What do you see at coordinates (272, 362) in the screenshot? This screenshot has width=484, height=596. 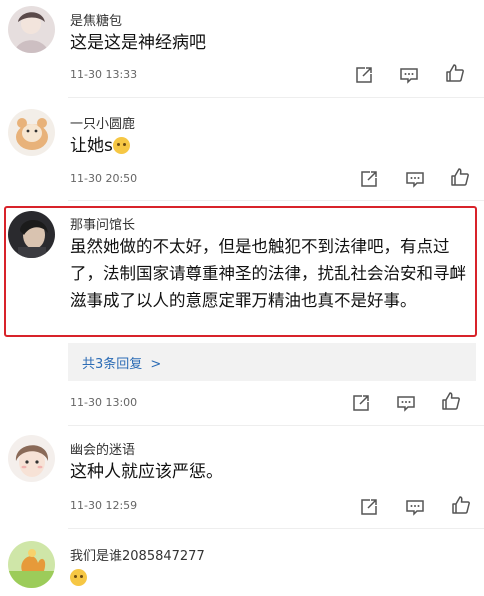 I see `replies-bar: 共3条回复 >` at bounding box center [272, 362].